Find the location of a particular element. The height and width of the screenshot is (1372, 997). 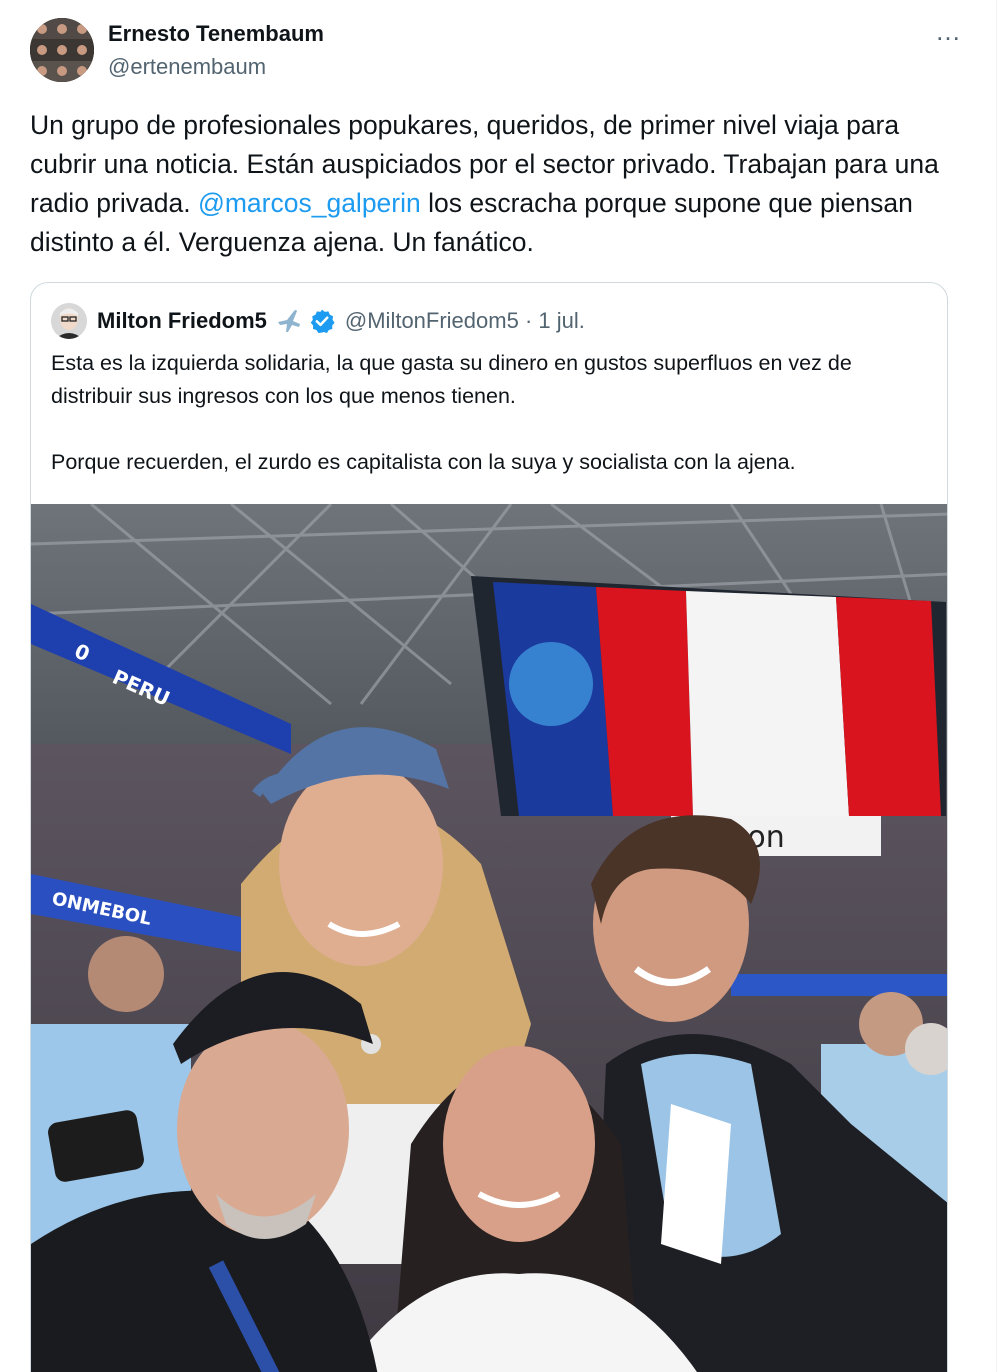

quoted-author-name: Milton Friedom5 is located at coordinates (182, 321).